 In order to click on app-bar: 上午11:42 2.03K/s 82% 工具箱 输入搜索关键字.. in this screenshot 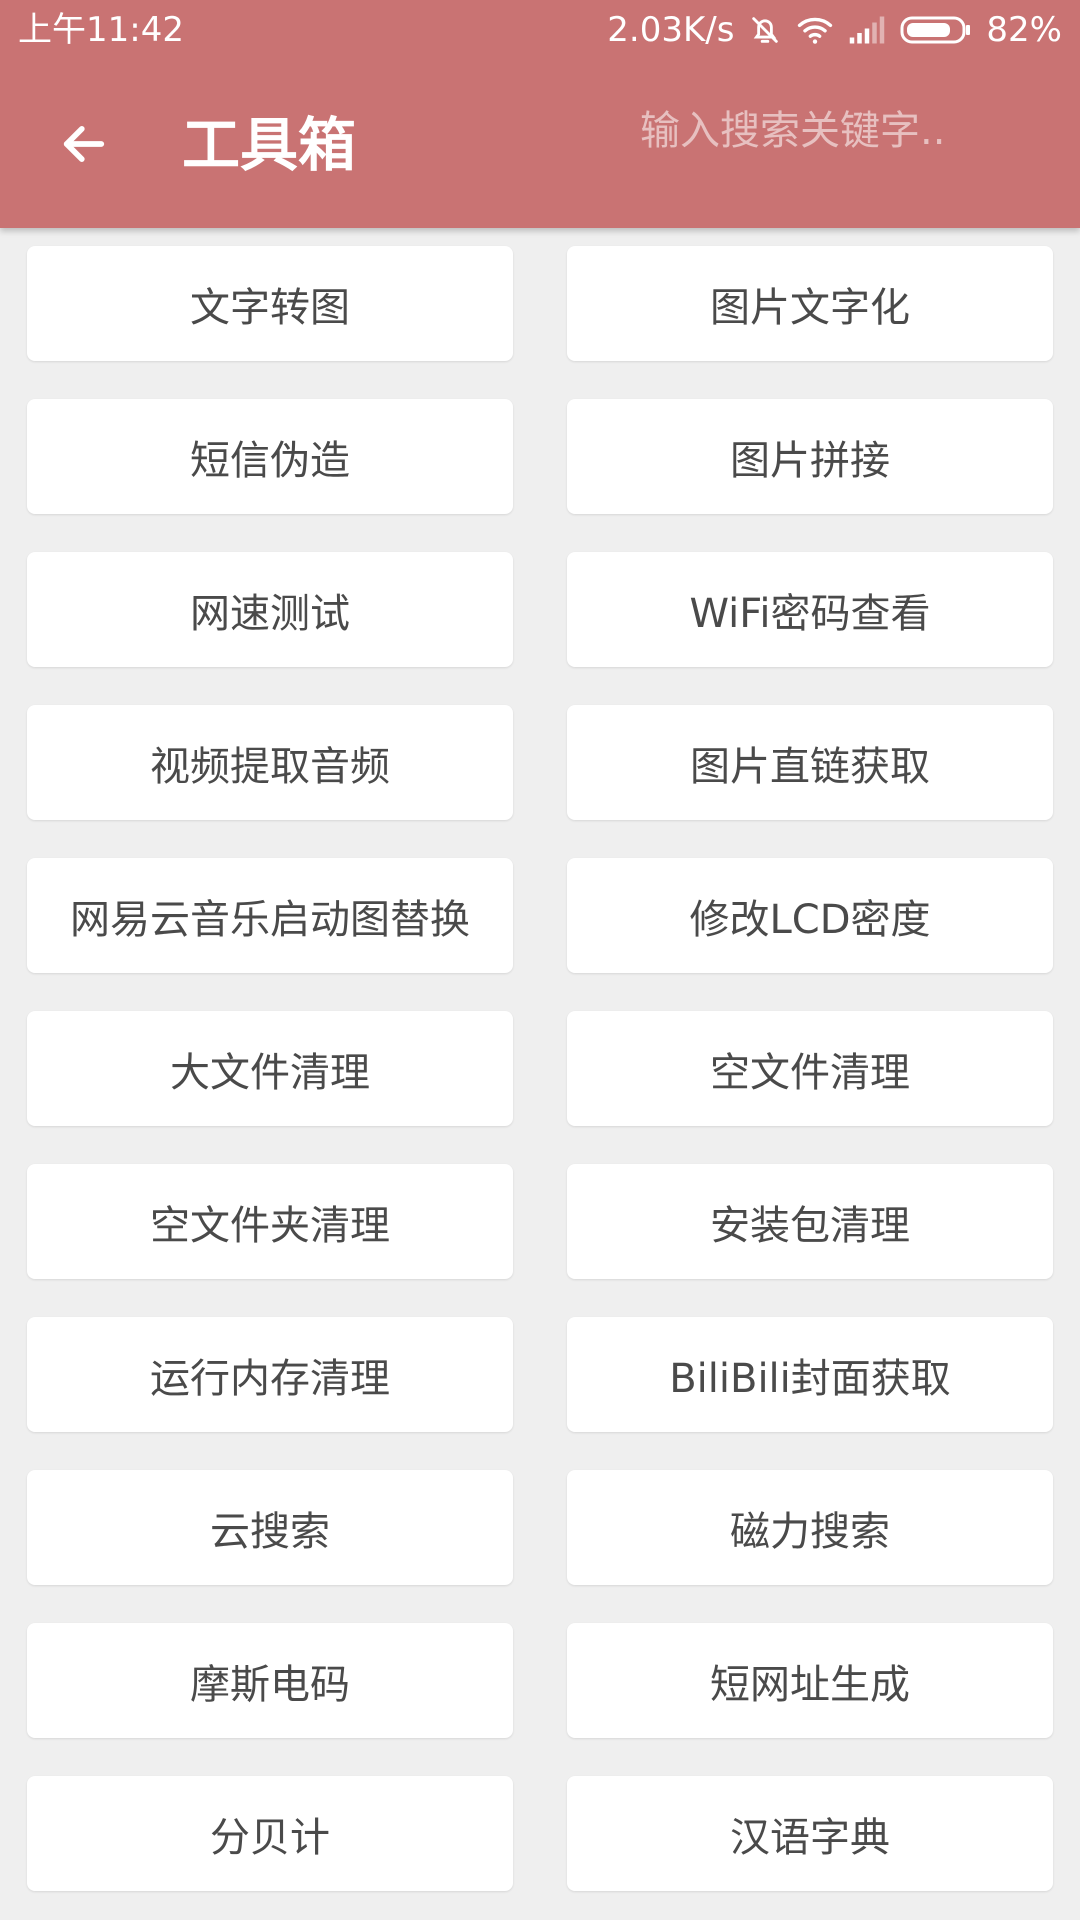, I will do `click(540, 114)`.